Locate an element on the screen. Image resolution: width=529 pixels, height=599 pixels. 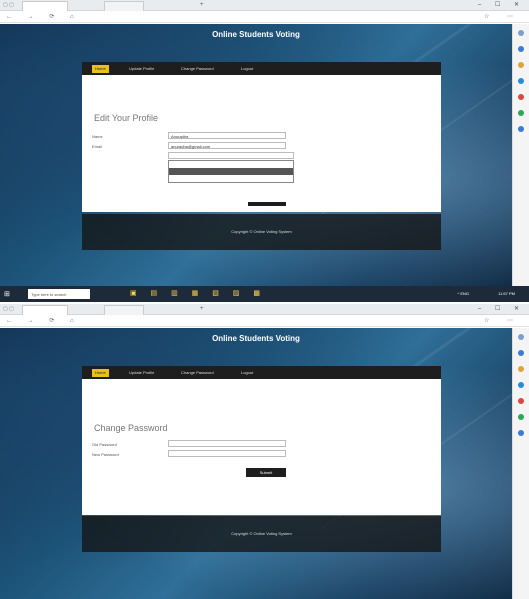
name-label: Name is located at coordinates (97, 136).